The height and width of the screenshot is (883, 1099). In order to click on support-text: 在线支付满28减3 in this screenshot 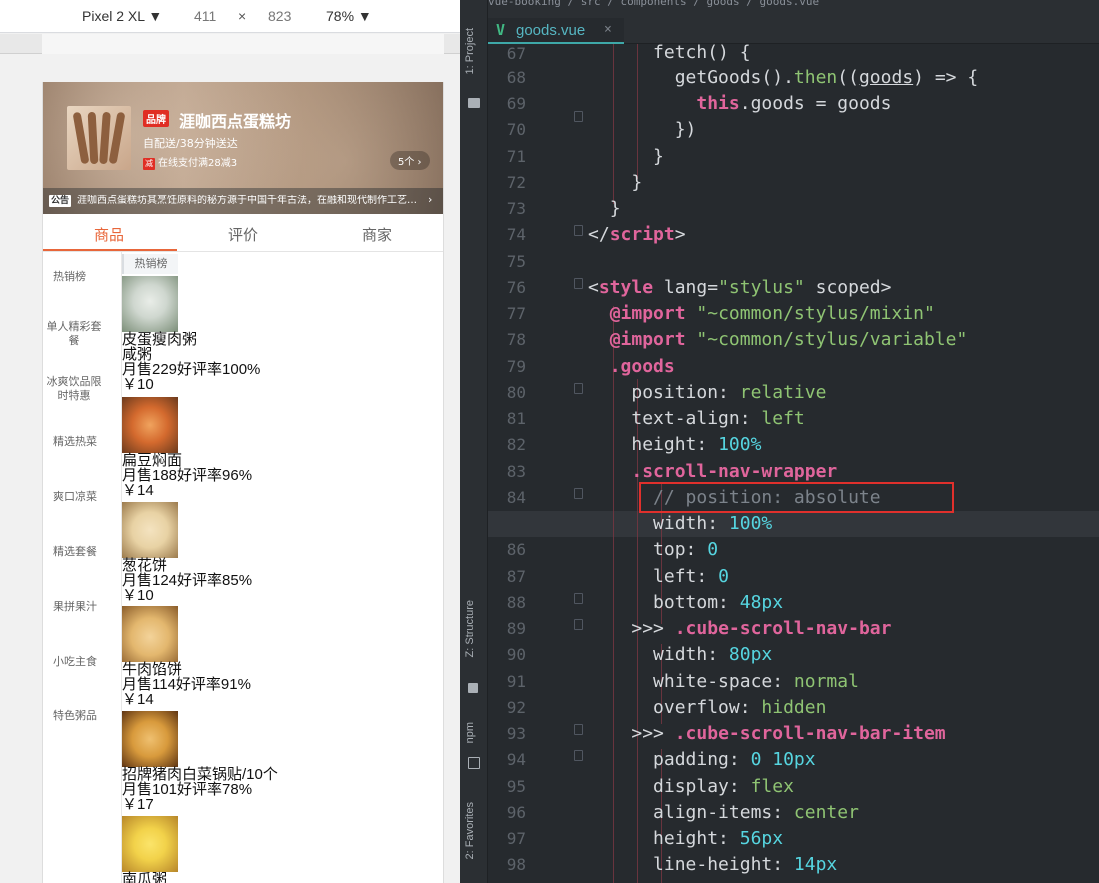, I will do `click(198, 163)`.